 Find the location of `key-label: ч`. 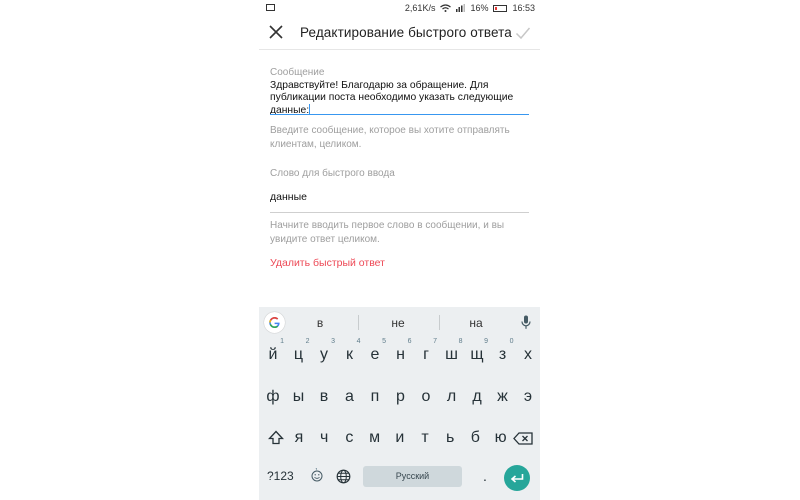

key-label: ч is located at coordinates (324, 437).